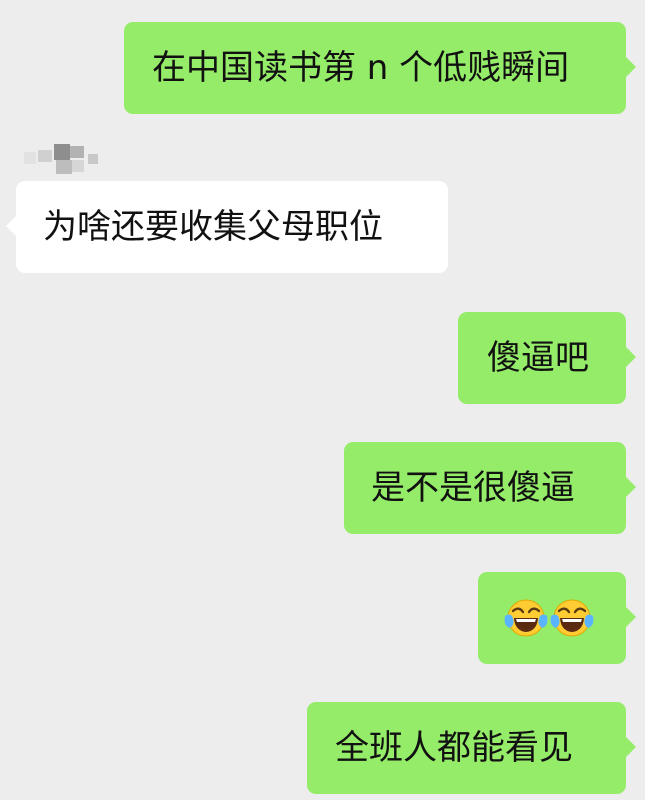 The width and height of the screenshot is (645, 800). I want to click on outgoing-message: 在中国读书第 n 个低贱瞬间, so click(380, 68).